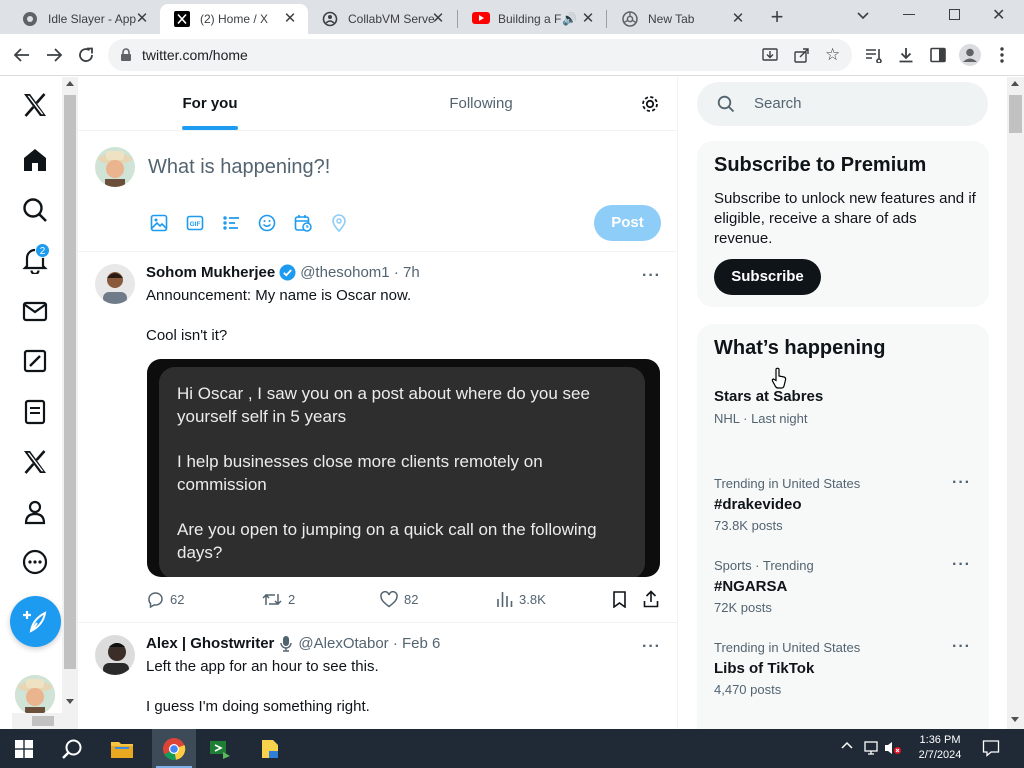  I want to click on compose-post-button, so click(35, 621).